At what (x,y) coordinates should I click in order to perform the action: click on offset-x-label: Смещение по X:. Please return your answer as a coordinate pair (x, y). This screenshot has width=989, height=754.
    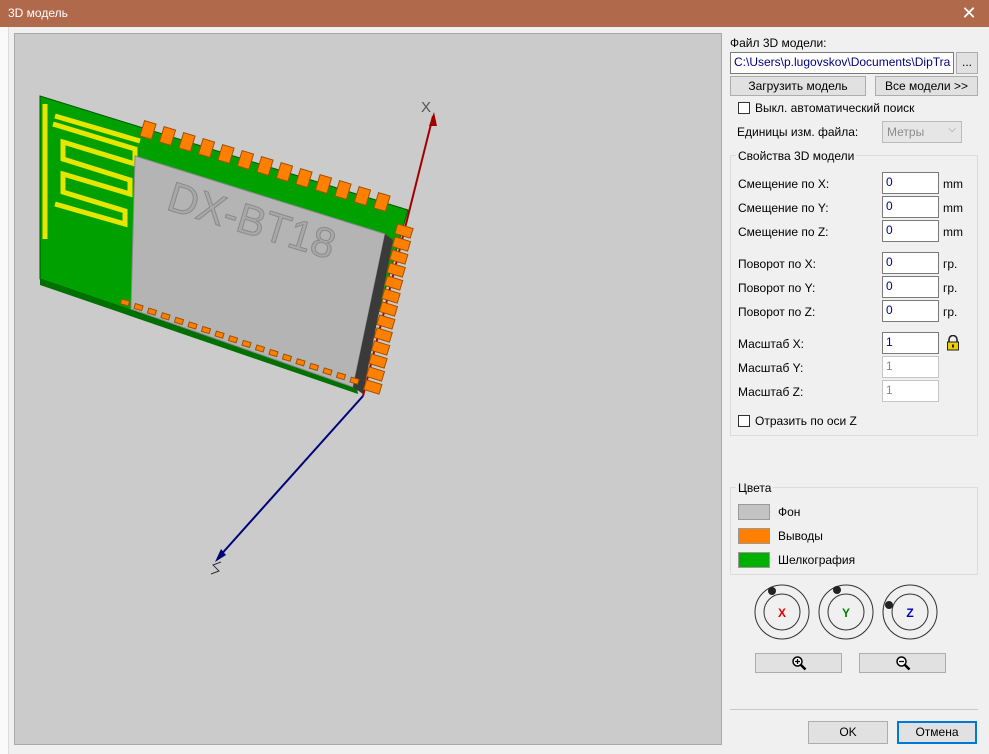
    Looking at the image, I should click on (784, 184).